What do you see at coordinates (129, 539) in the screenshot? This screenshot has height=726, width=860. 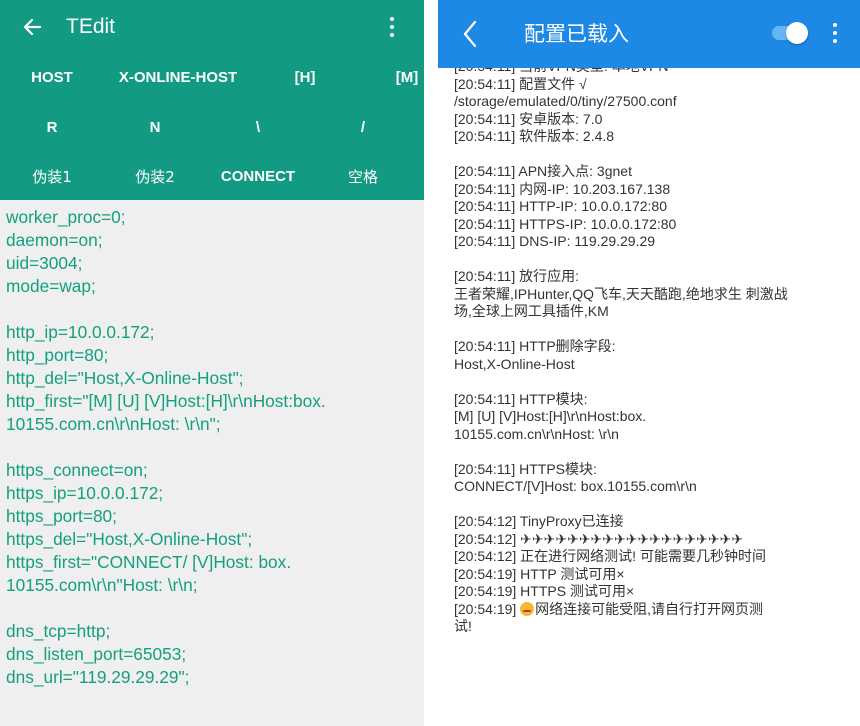 I see `editor-line: https_del="Host,X-Online-Host";` at bounding box center [129, 539].